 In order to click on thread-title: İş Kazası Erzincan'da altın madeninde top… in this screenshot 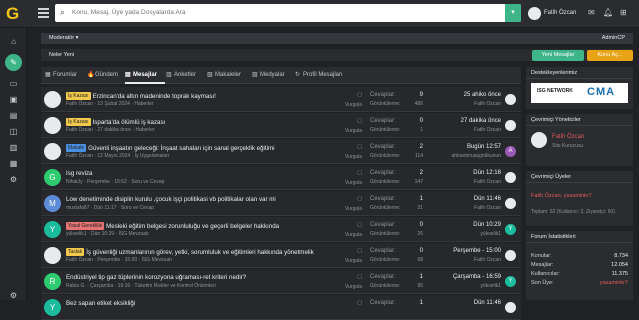, I will do `click(196, 96)`.